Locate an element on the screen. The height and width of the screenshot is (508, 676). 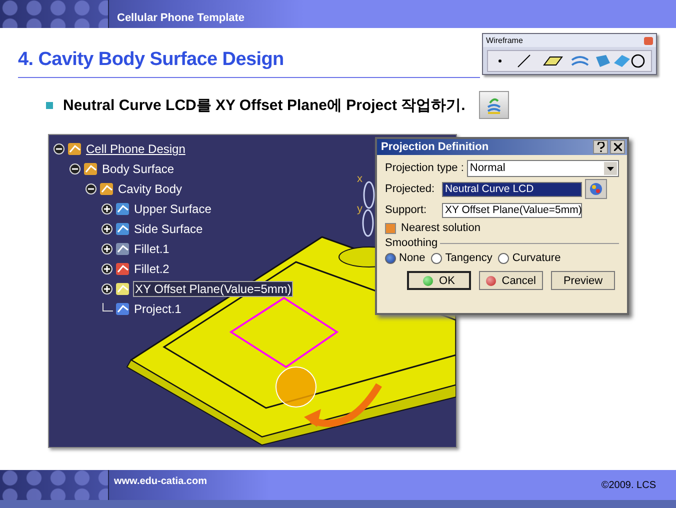
support-field: XY Offset Plane(Value=5mm) is located at coordinates (512, 210).